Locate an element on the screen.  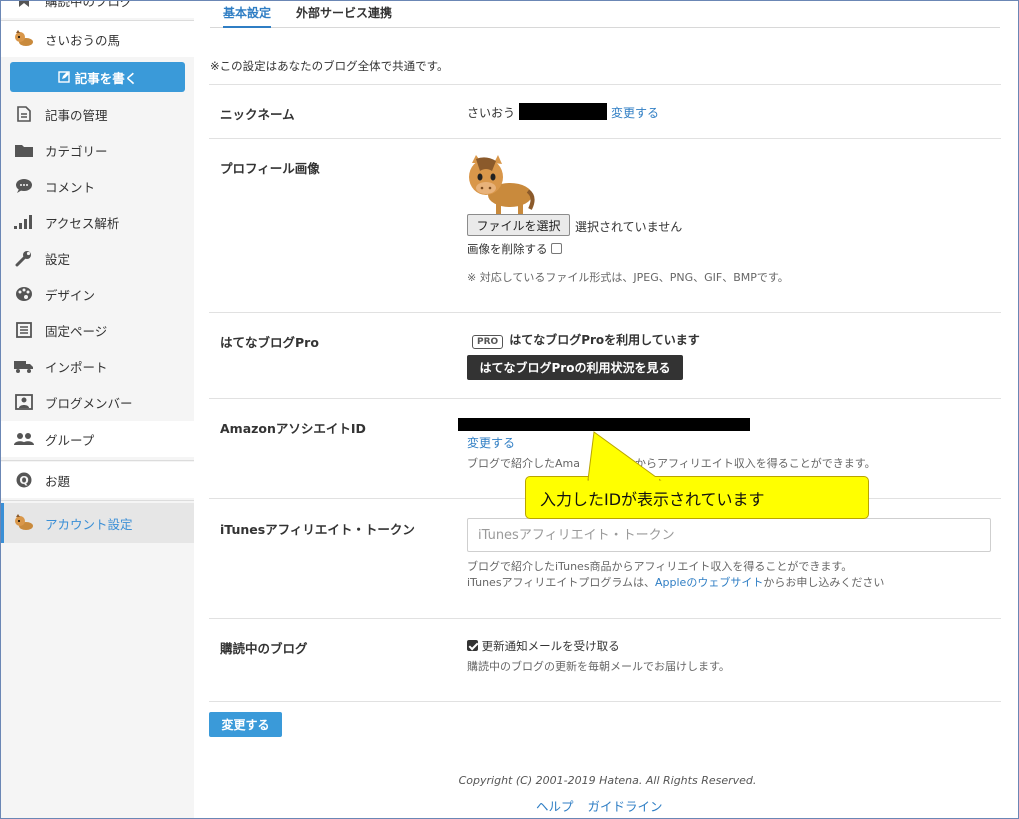
callout-pointer-mask is located at coordinates (624, 479).